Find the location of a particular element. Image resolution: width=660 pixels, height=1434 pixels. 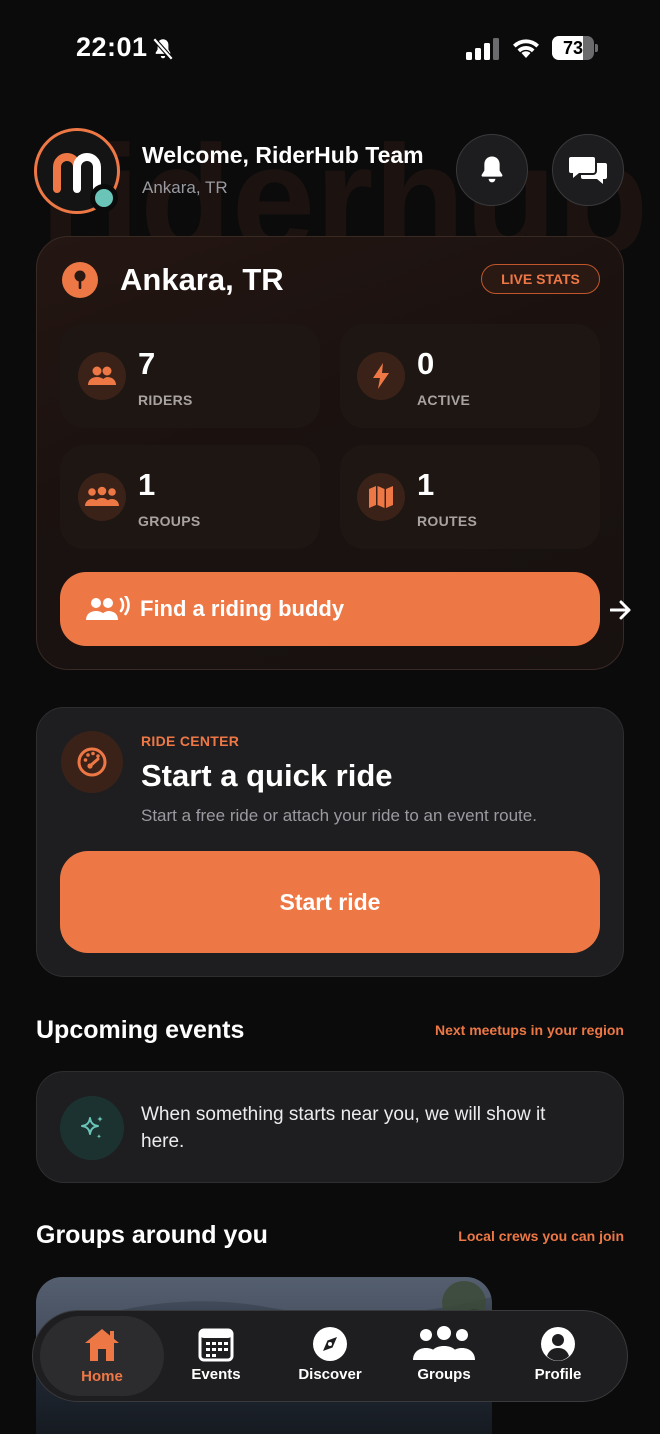

tab-events-label: Events is located at coordinates (216, 1374).